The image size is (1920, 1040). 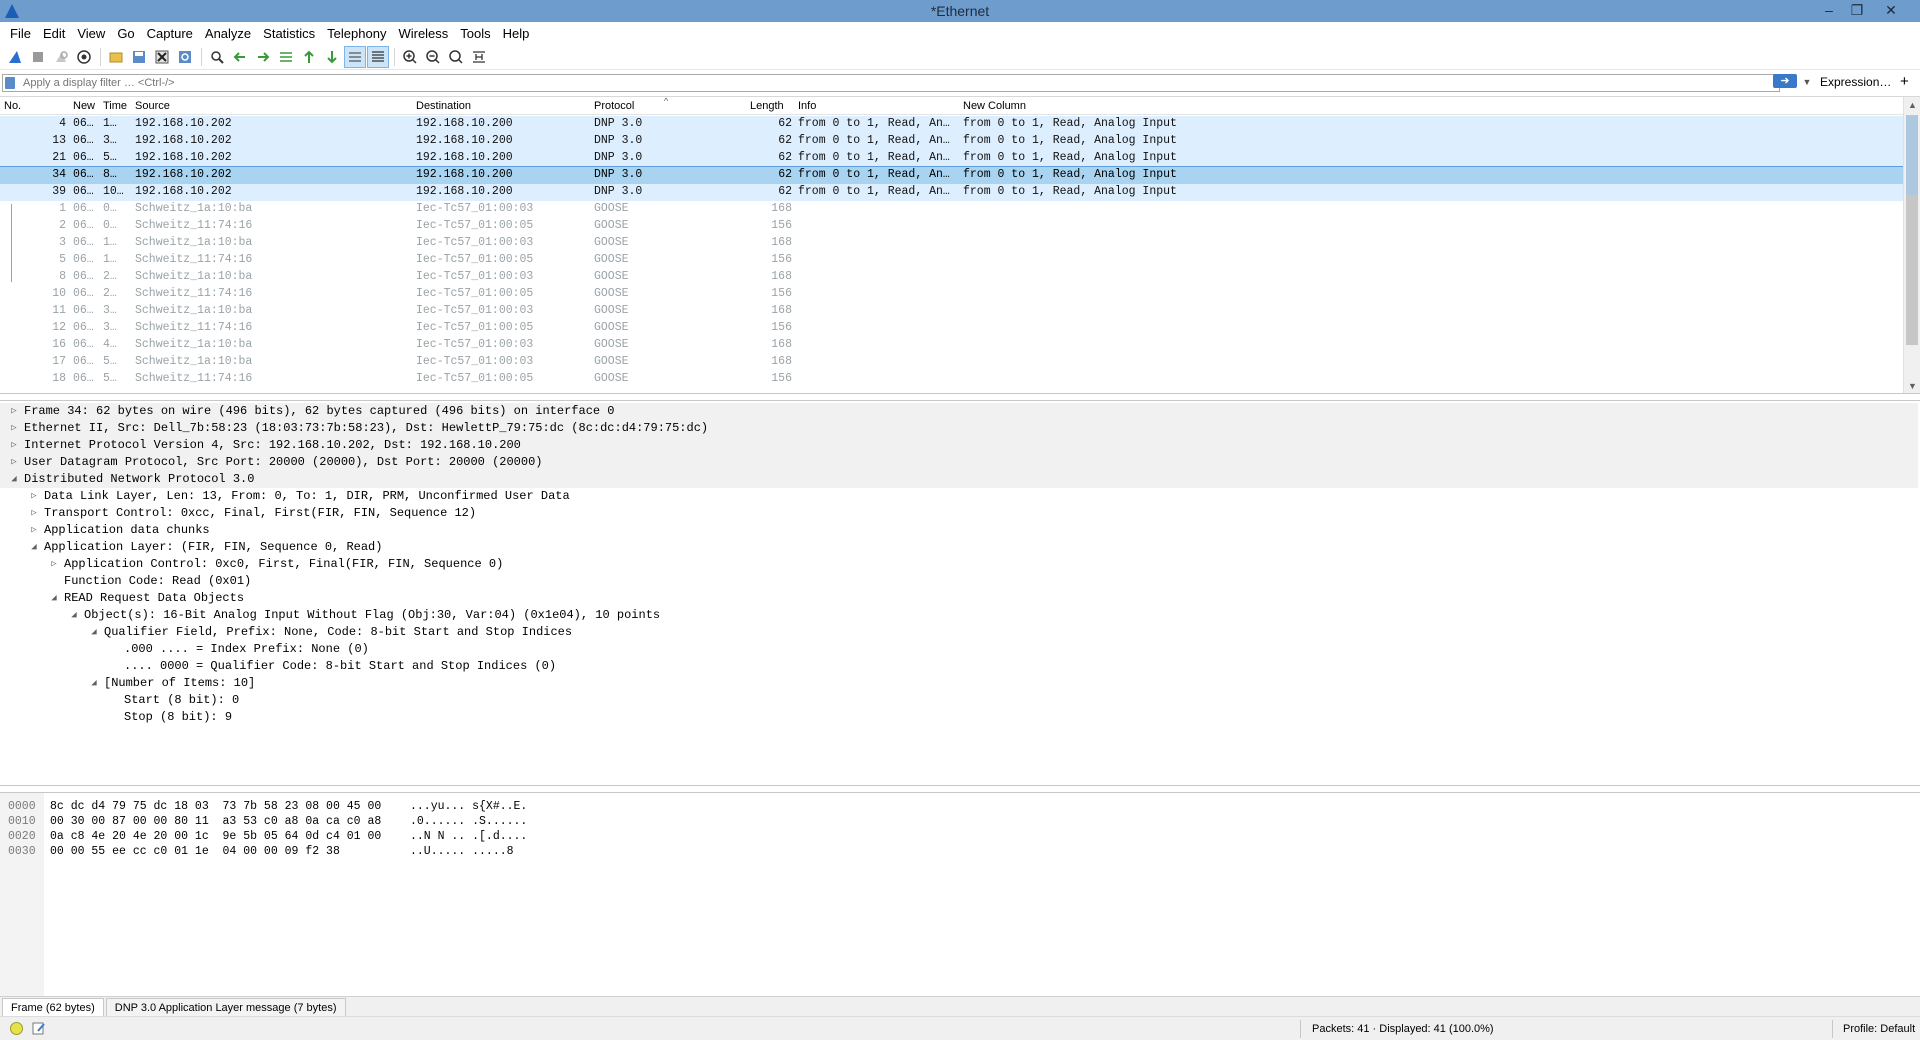 I want to click on column-header-length: Length, so click(x=767, y=106).